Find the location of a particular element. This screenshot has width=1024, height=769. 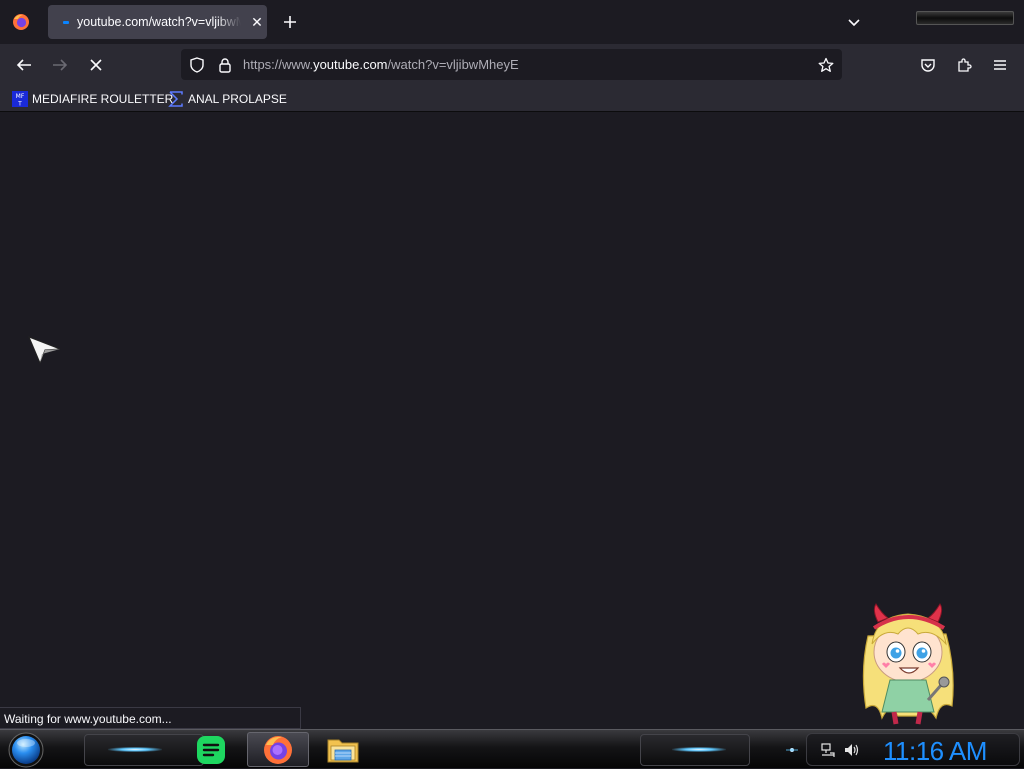

sigma-icon is located at coordinates (175, 99).